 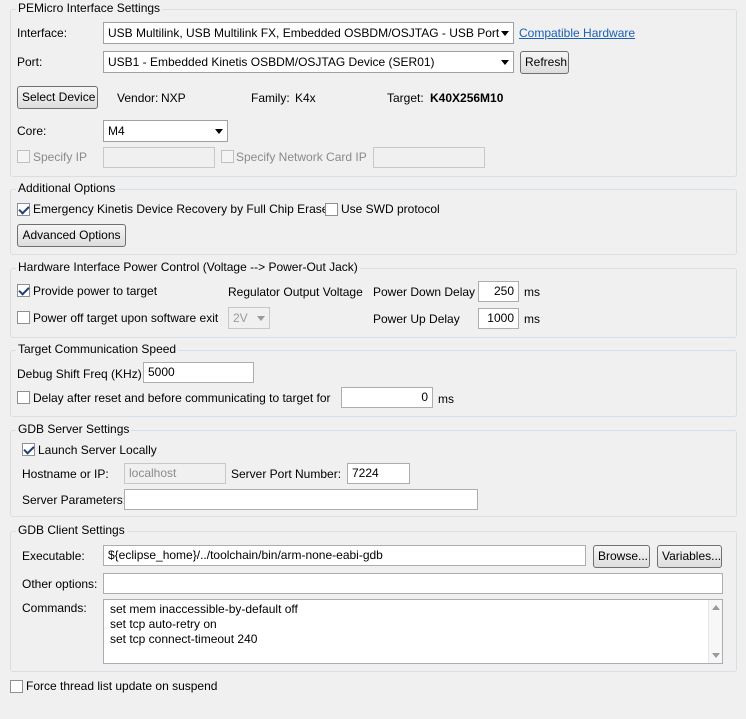 What do you see at coordinates (122, 686) in the screenshot?
I see `force-thread-update-label: Force thread list update on suspend` at bounding box center [122, 686].